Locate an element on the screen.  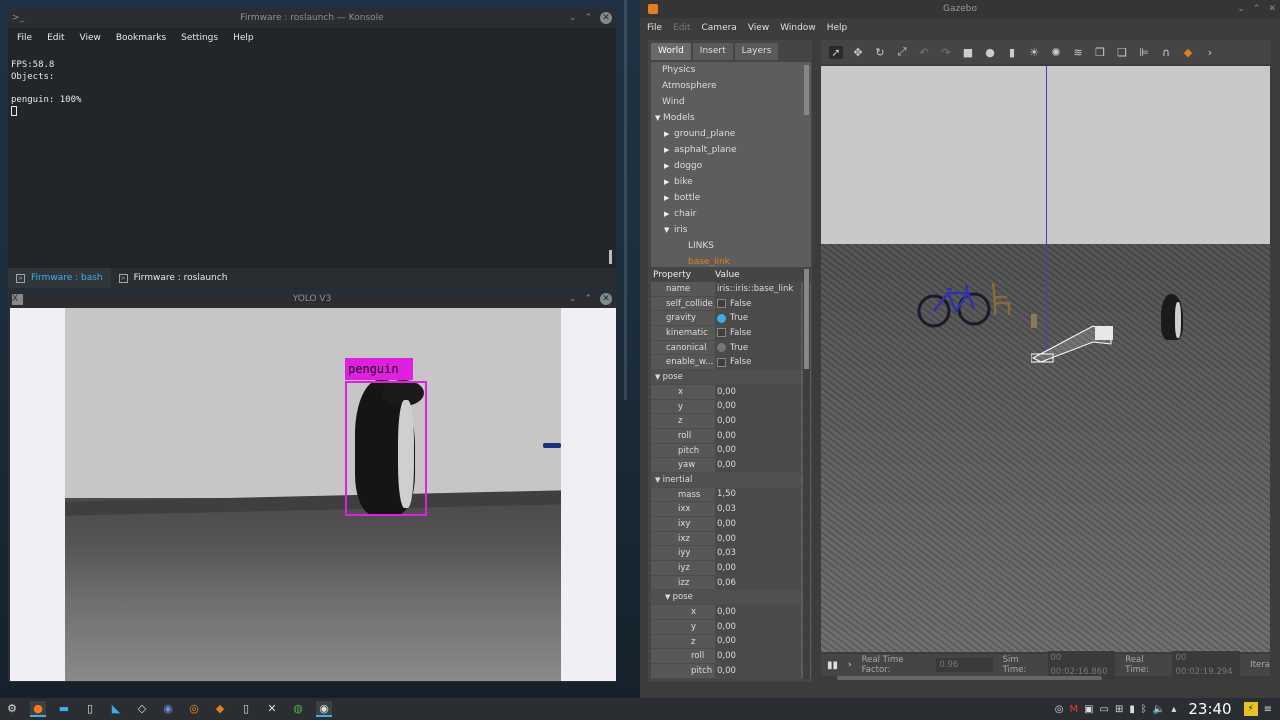
tree-item: ▶ bike is located at coordinates (731, 182).